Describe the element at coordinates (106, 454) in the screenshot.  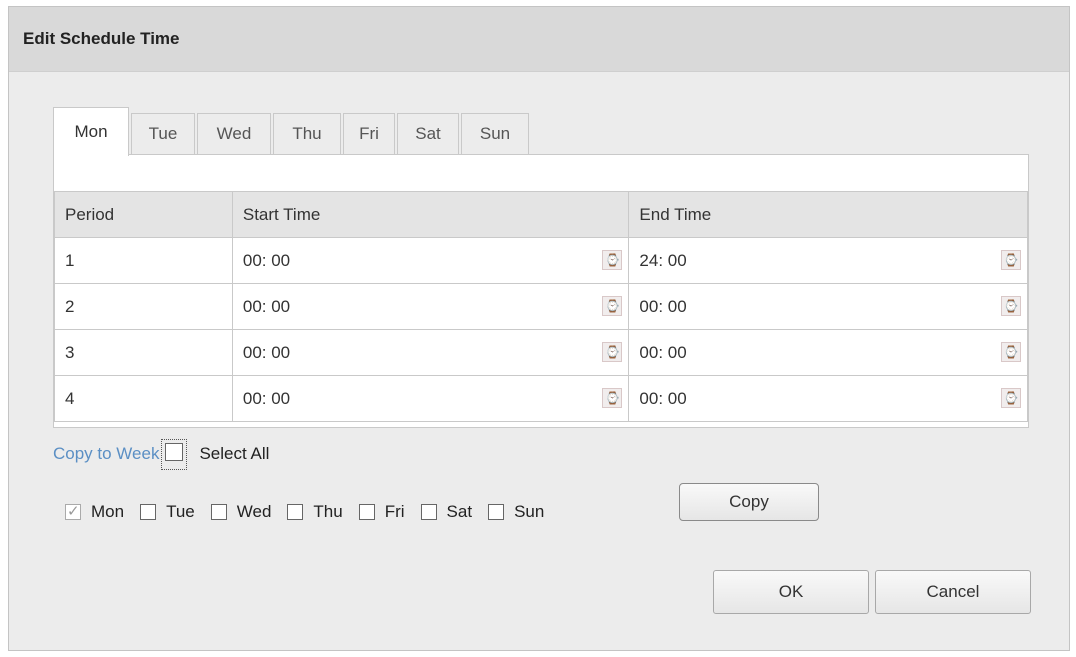
I see `copy-to-week-link: Copy to Week` at that location.